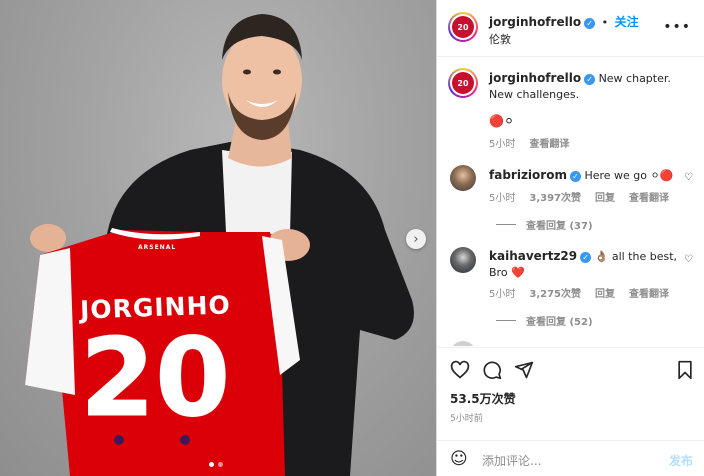 The height and width of the screenshot is (476, 704). What do you see at coordinates (586, 196) in the screenshot?
I see `comment-meta: 5小时 3,397次赞 回复 查看翻译` at bounding box center [586, 196].